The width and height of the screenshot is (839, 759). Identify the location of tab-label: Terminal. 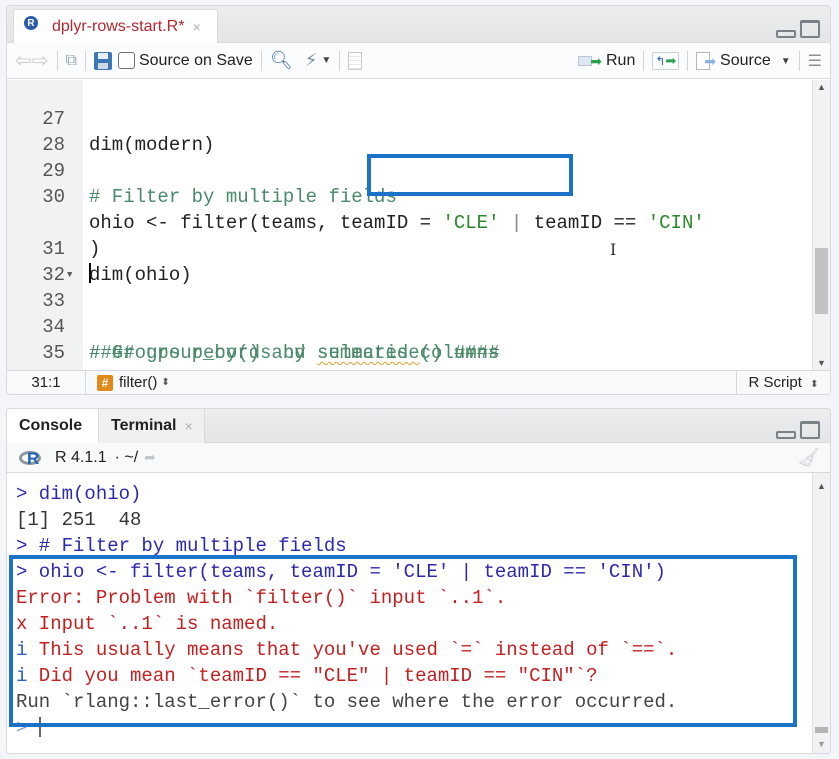
(144, 425).